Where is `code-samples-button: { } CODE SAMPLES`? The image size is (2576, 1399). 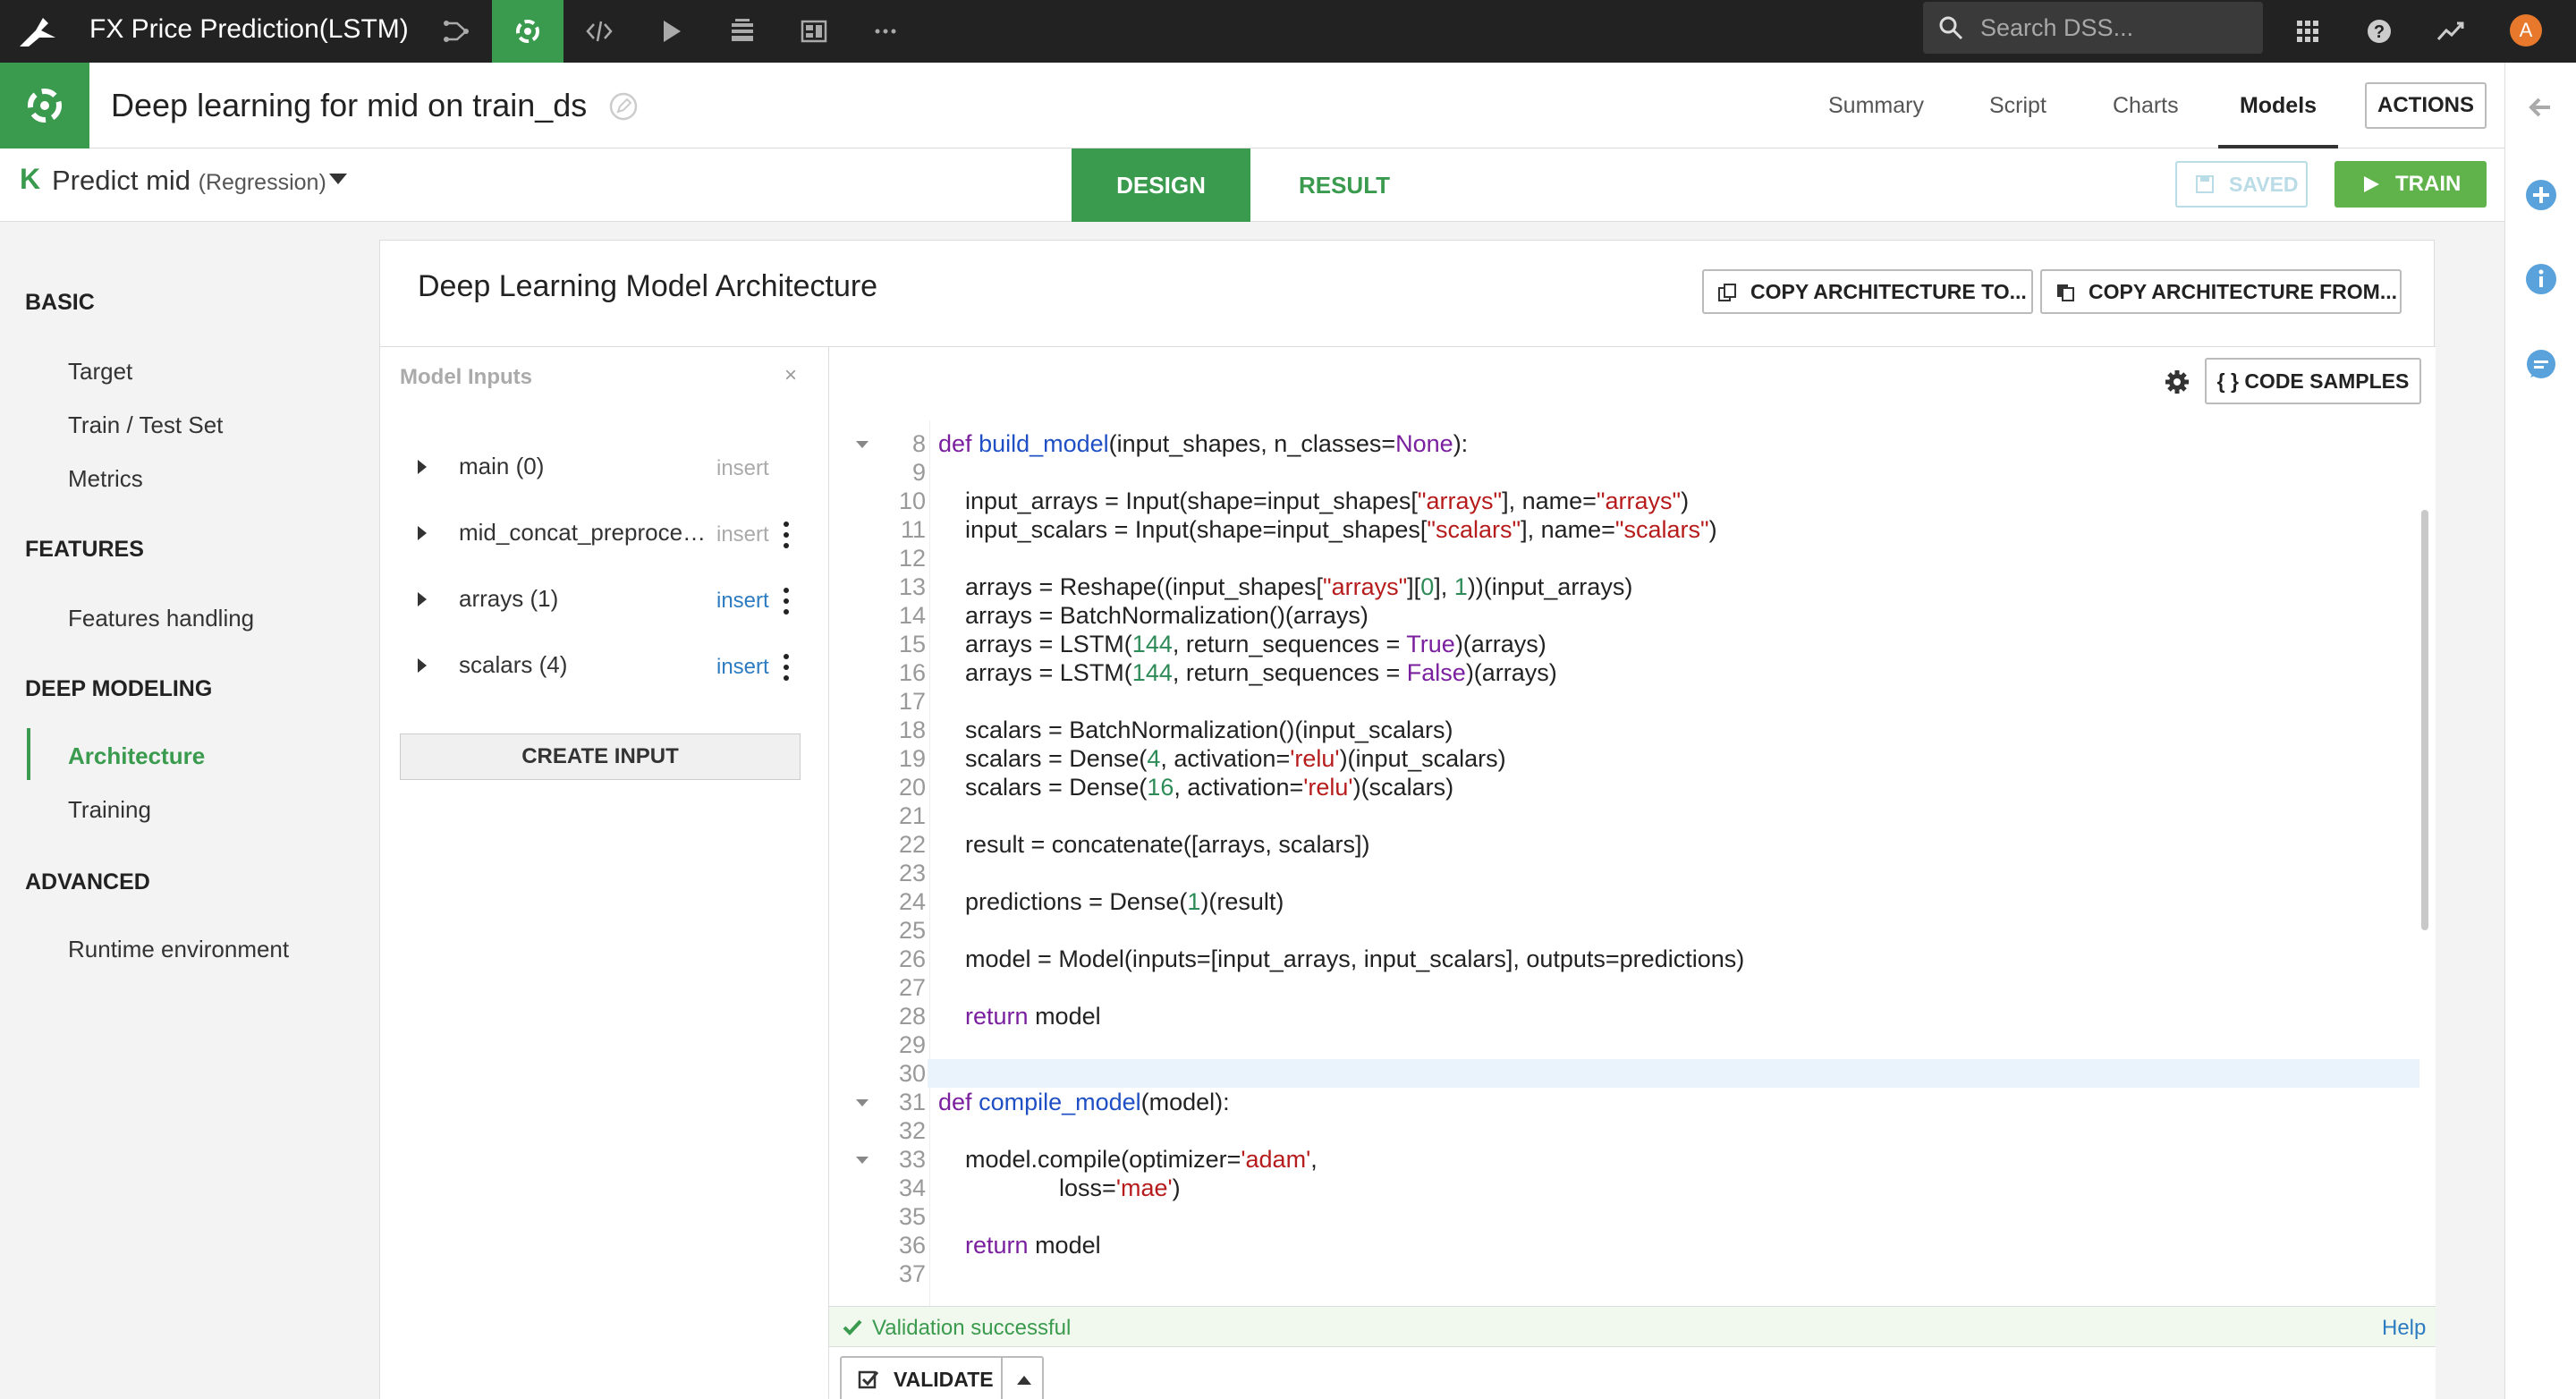 code-samples-button: { } CODE SAMPLES is located at coordinates (2313, 381).